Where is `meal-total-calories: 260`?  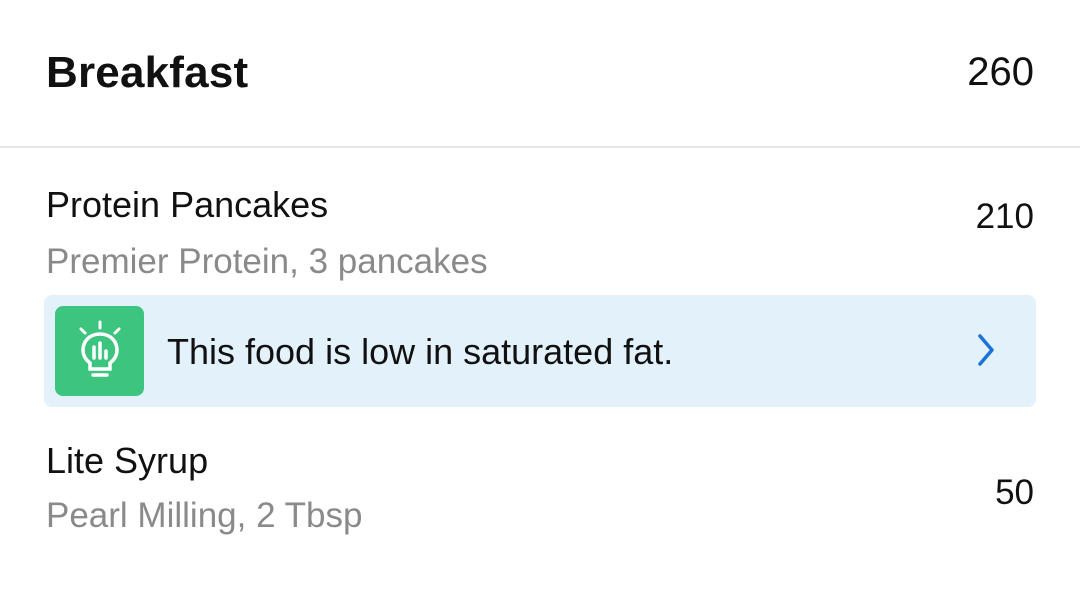 meal-total-calories: 260 is located at coordinates (1000, 72).